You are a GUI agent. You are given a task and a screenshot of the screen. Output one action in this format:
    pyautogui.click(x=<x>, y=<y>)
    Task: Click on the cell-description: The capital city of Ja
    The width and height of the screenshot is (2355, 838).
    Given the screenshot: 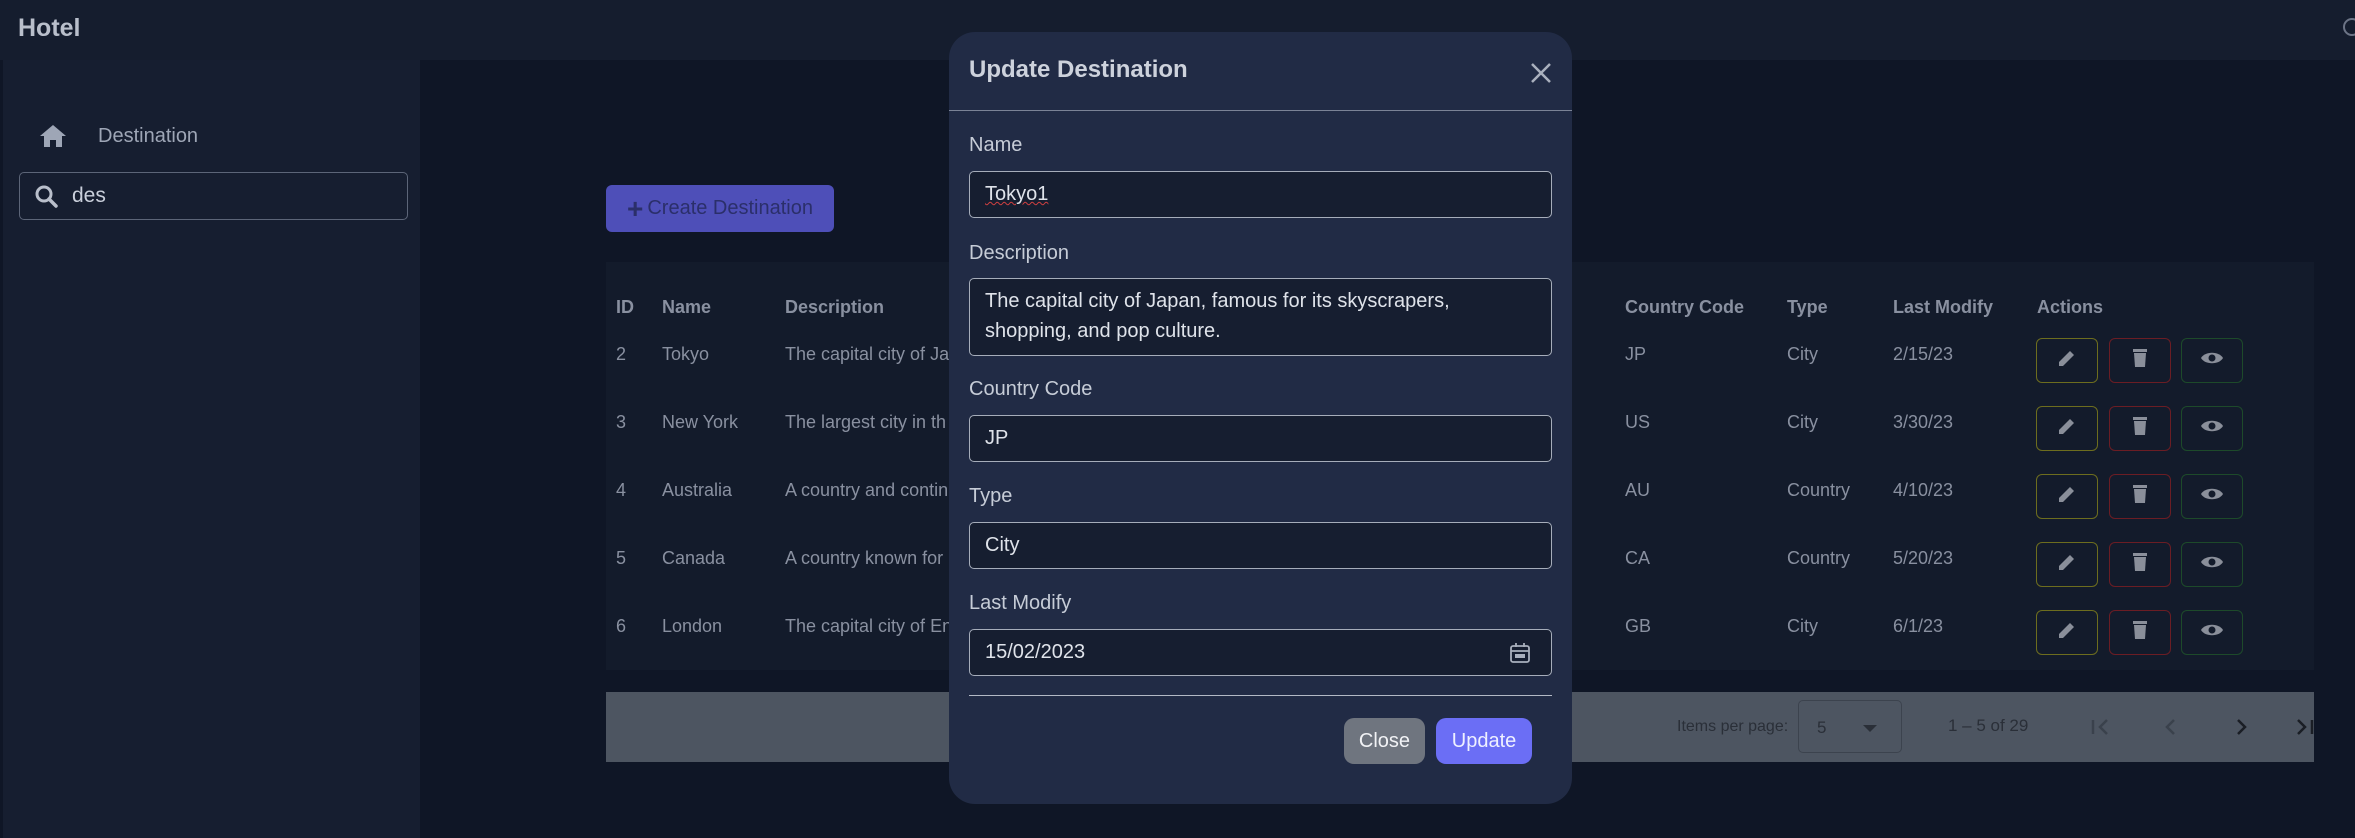 What is the action you would take?
    pyautogui.click(x=867, y=354)
    